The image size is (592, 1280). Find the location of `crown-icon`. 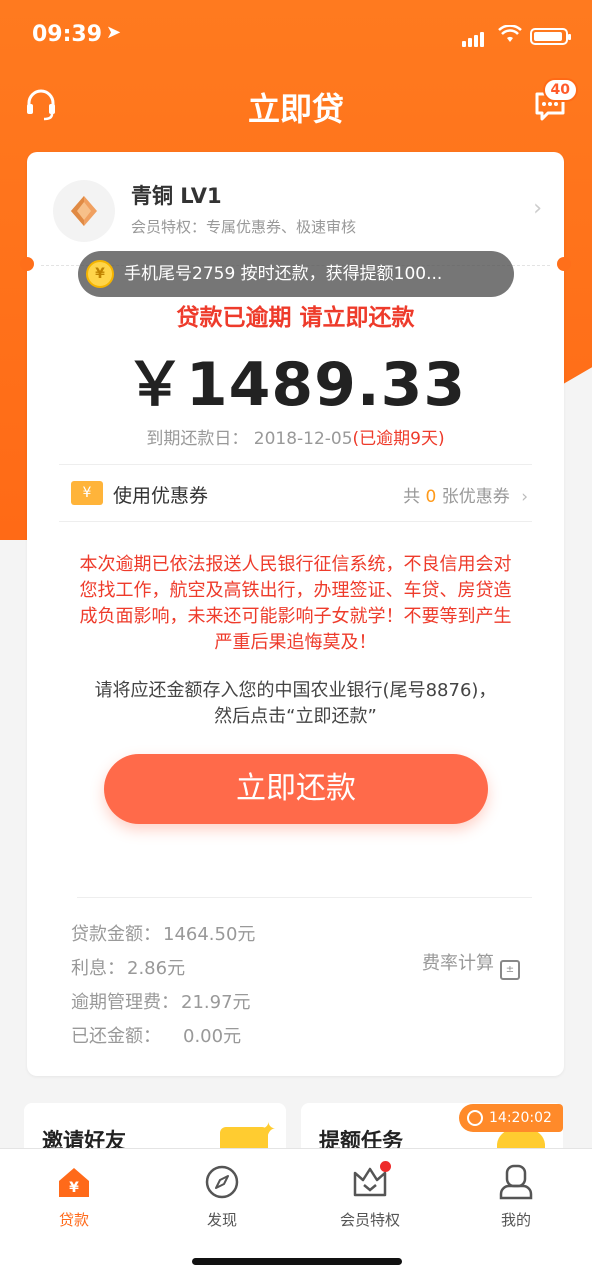

crown-icon is located at coordinates (371, 1181).